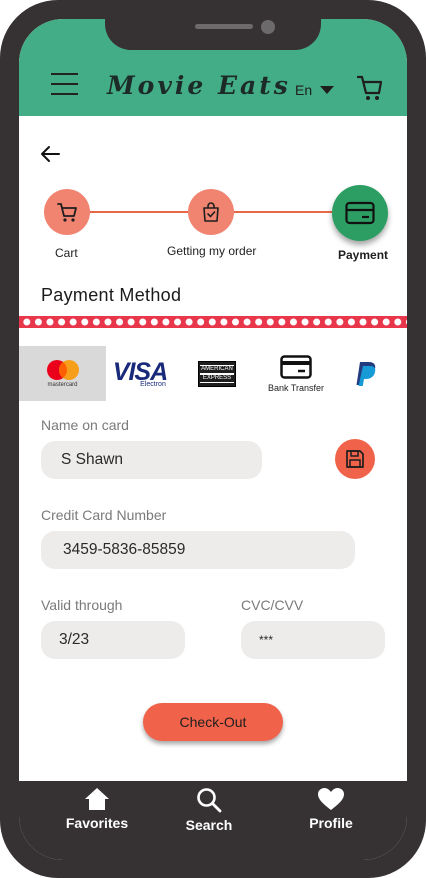 The image size is (426, 878). Describe the element at coordinates (331, 823) in the screenshot. I see `nav-profile-label: Profile` at that location.